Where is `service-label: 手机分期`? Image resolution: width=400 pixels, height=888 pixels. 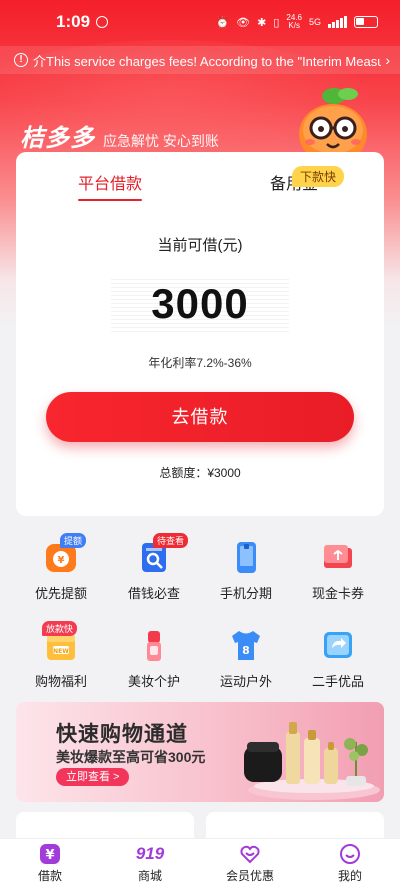 service-label: 手机分期 is located at coordinates (245, 593).